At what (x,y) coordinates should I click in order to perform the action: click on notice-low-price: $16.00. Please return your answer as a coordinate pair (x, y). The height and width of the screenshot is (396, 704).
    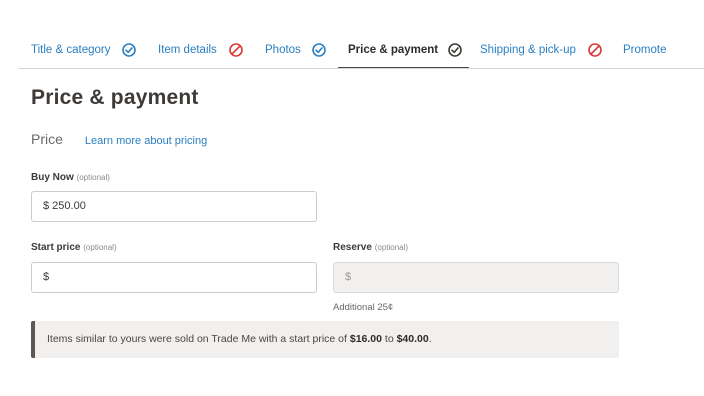
    Looking at the image, I should click on (365, 339).